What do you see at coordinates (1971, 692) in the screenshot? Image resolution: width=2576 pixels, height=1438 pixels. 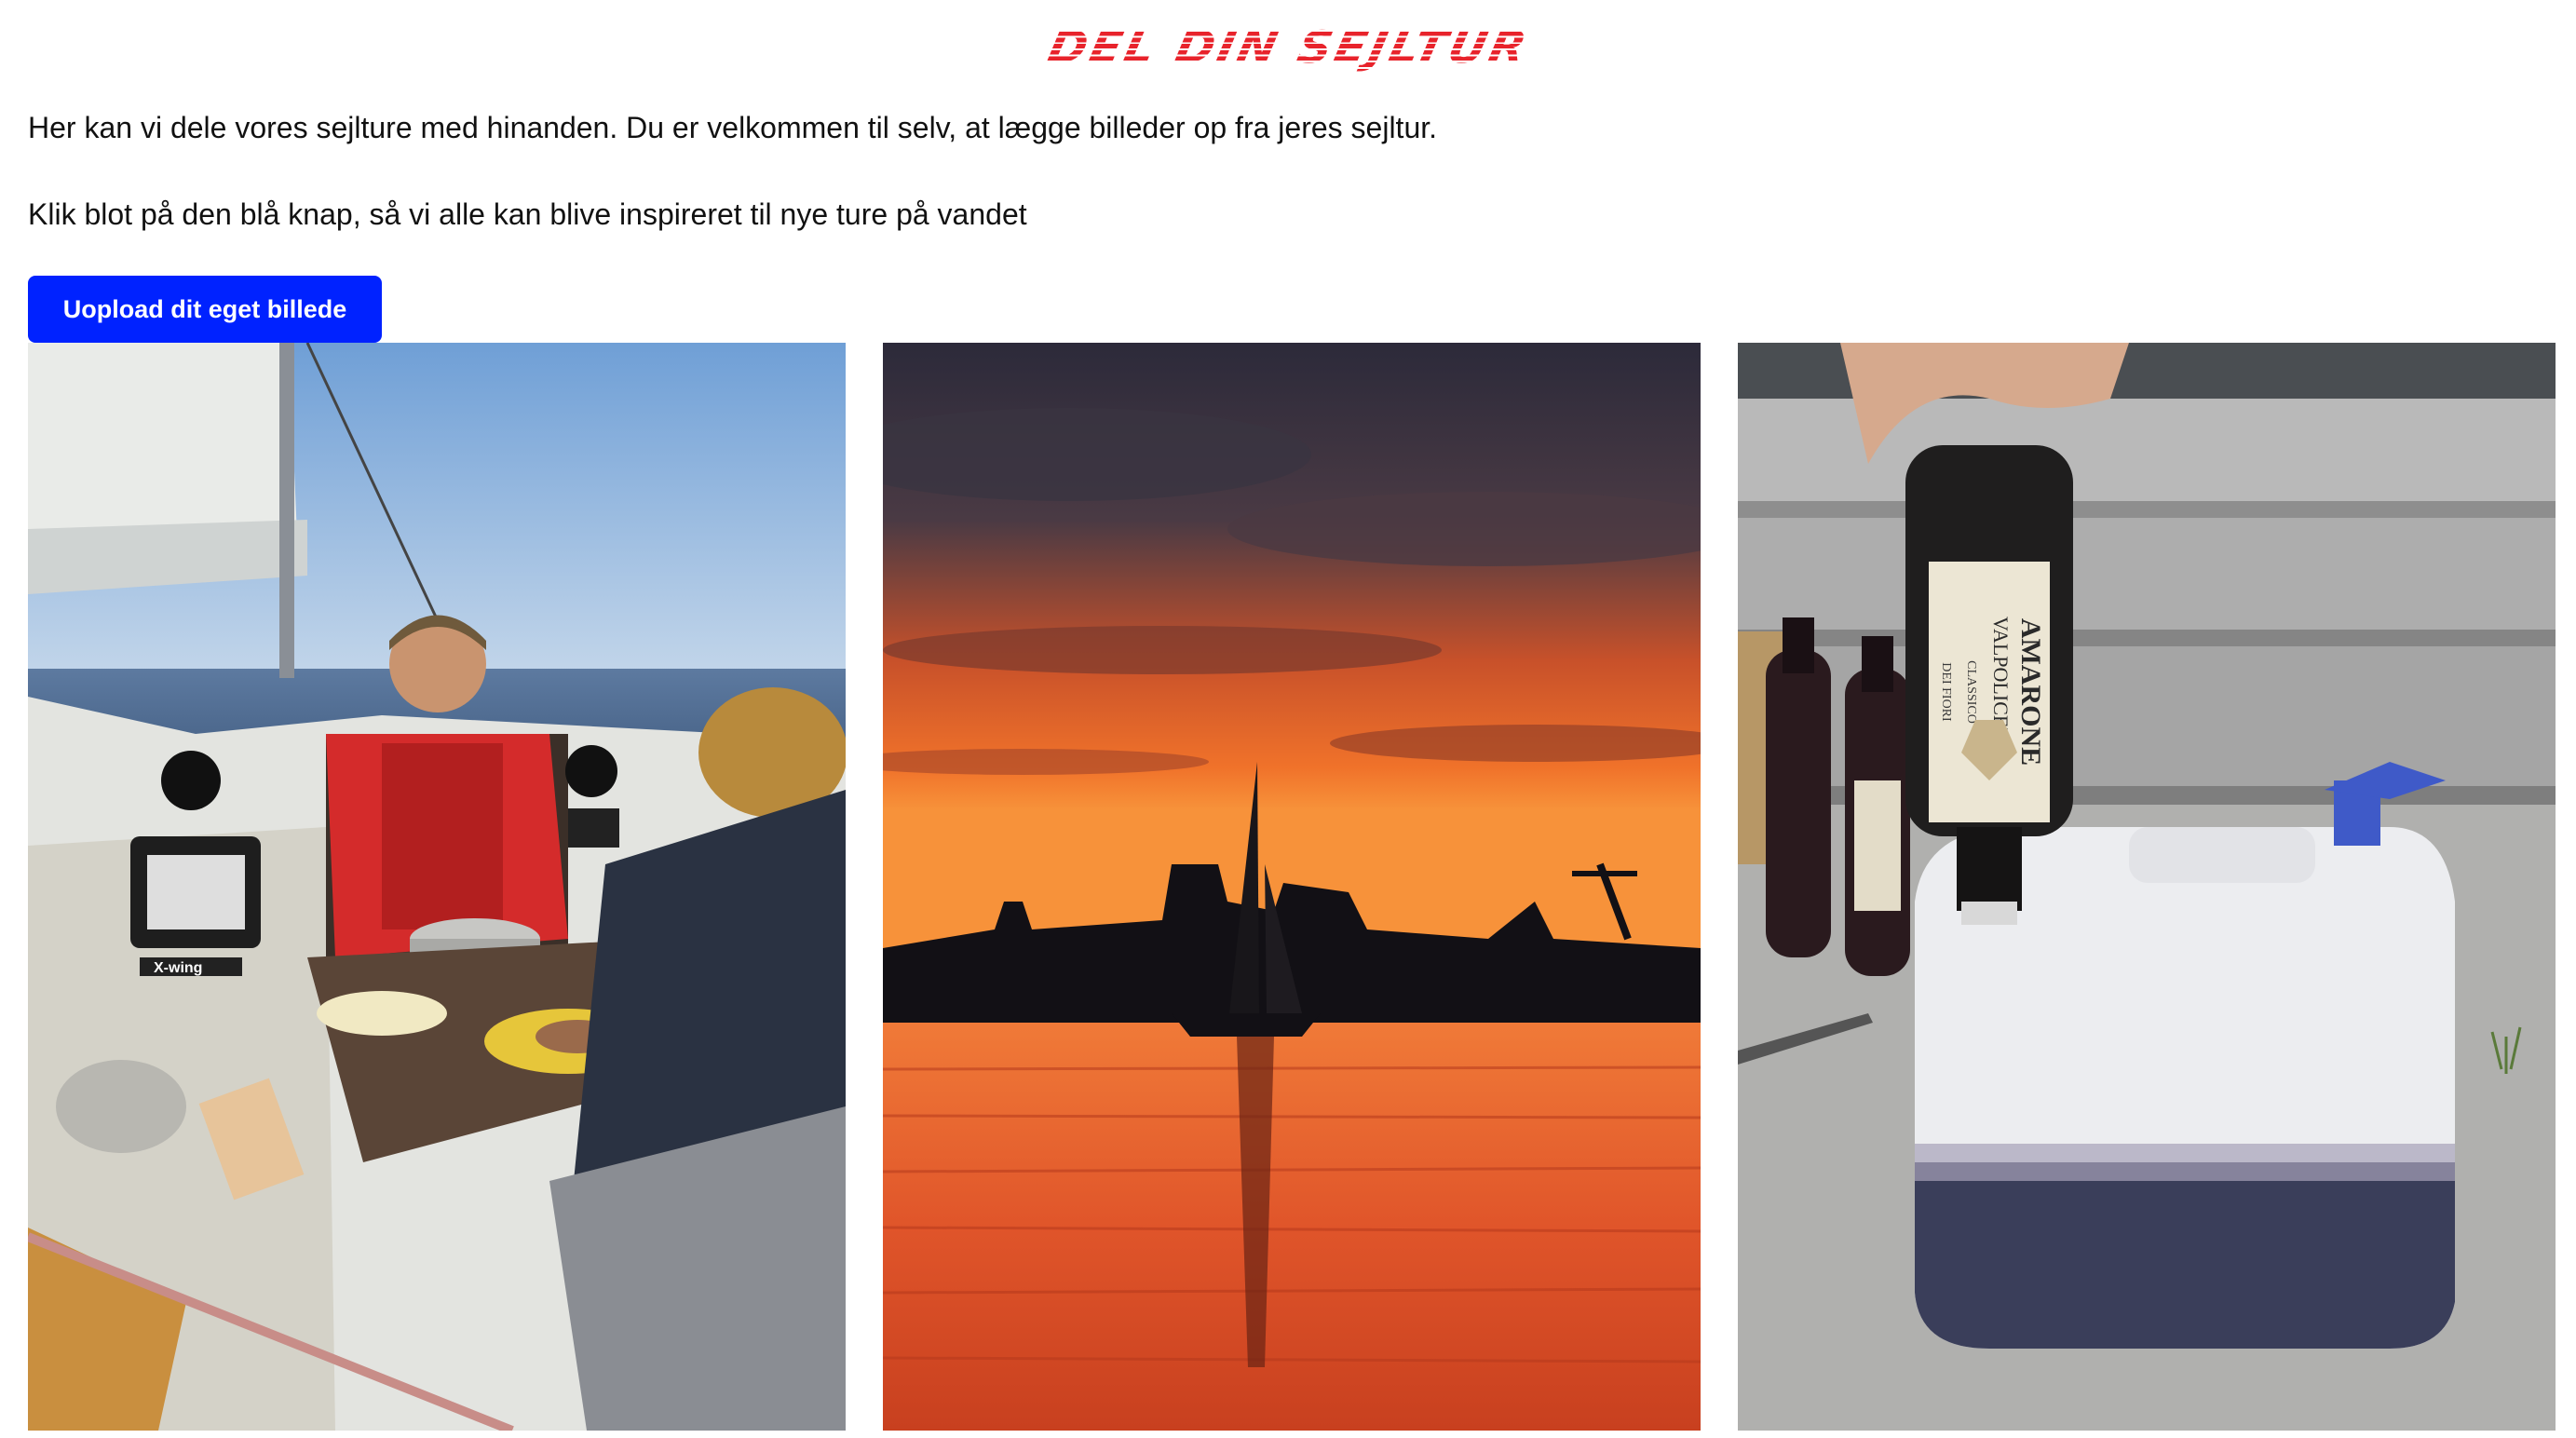 I see `wine-label-class: CLASSICO` at bounding box center [1971, 692].